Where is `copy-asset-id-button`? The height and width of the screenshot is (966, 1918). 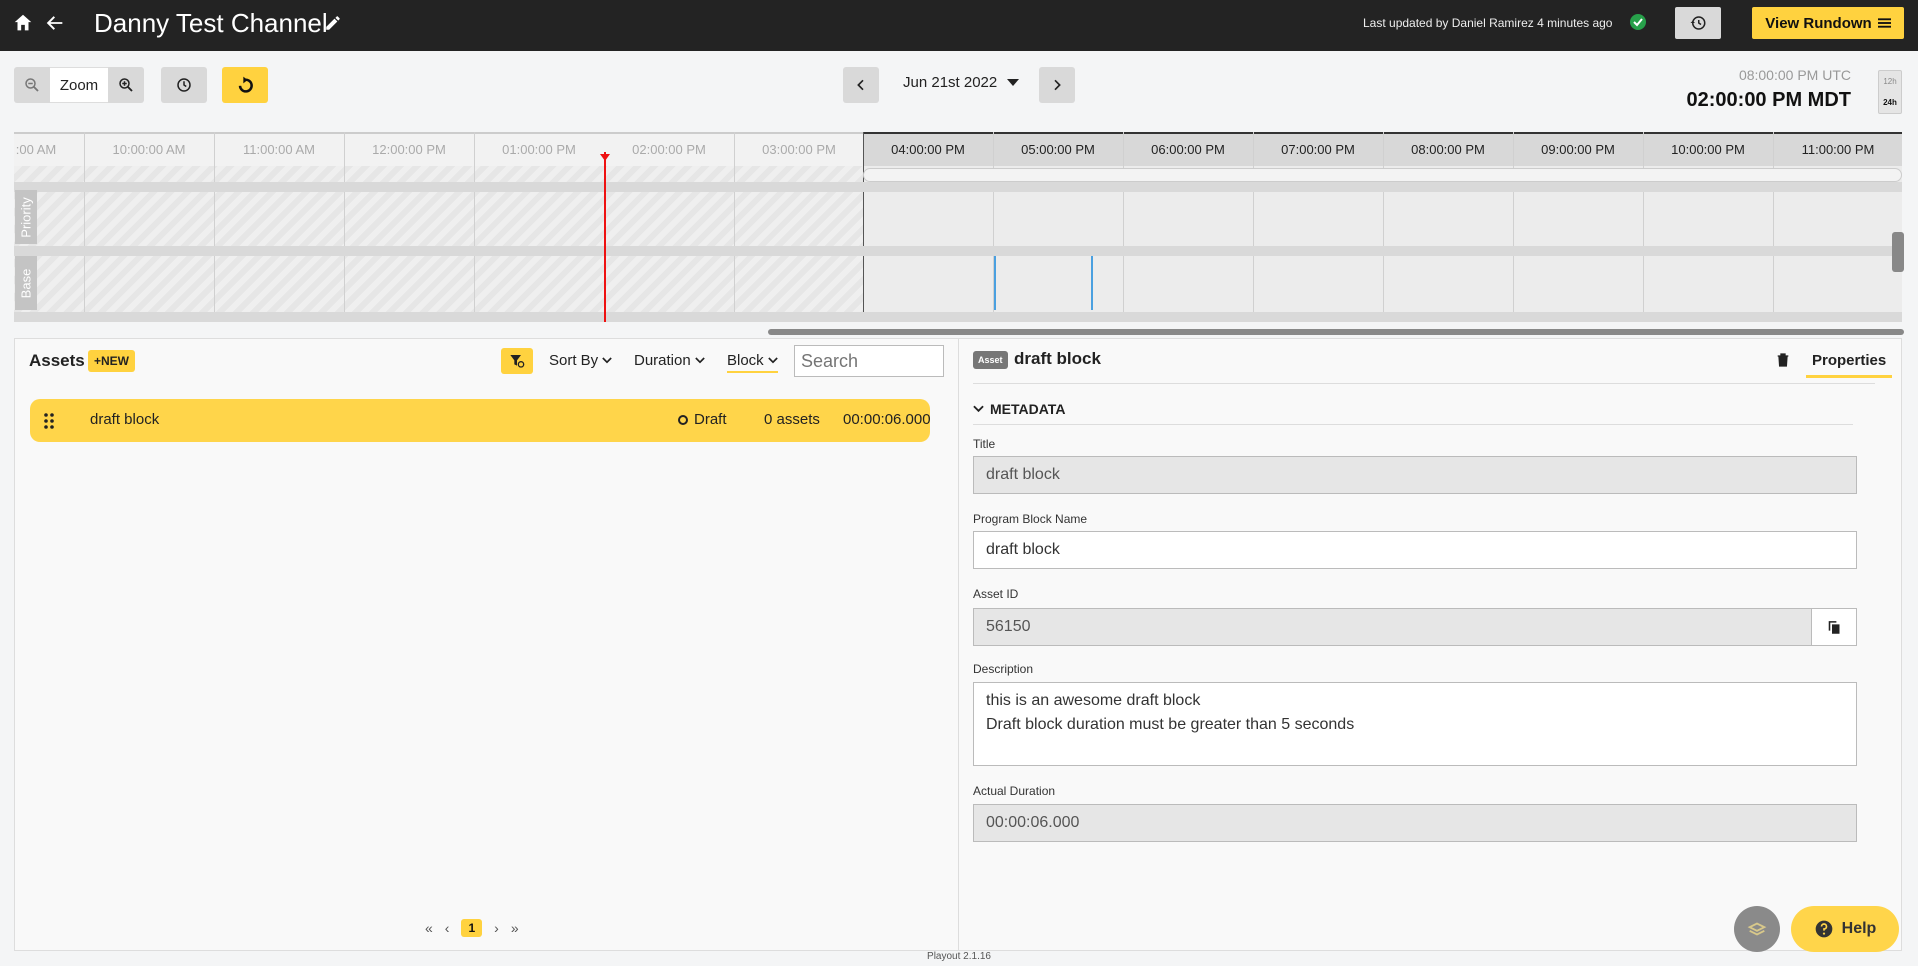
copy-asset-id-button is located at coordinates (1834, 627).